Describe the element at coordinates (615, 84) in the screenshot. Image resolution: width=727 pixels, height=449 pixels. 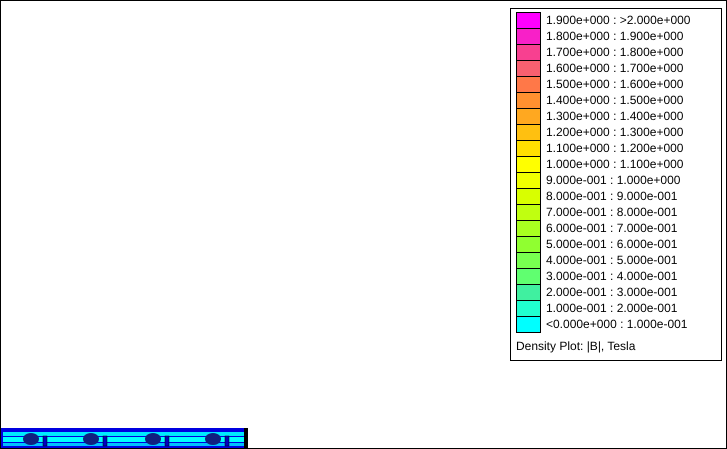
I see `legend-label: 1.500e+000 : 1.600e+000` at that location.